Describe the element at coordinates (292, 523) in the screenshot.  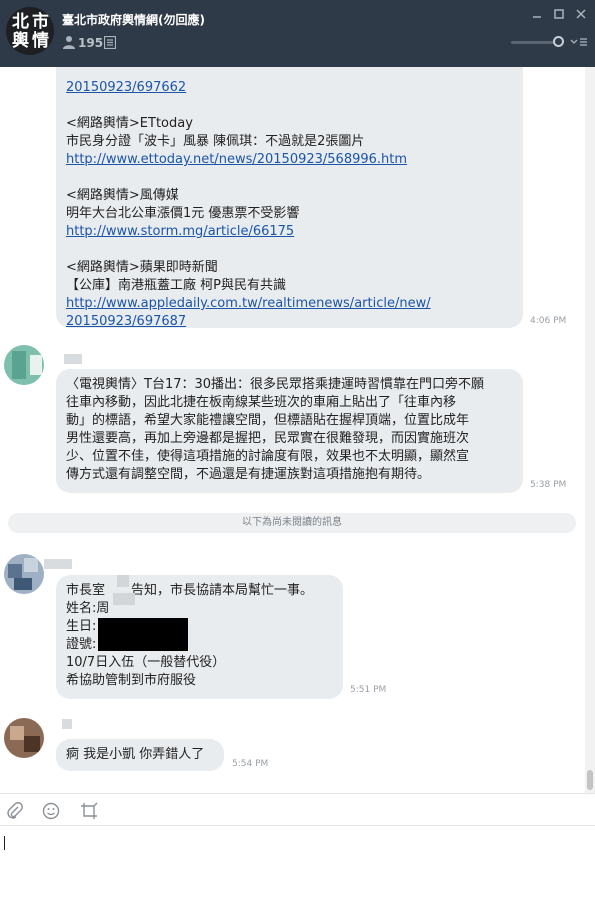
I see `unread-divider: 以下為尚未閱讀的訊息` at that location.